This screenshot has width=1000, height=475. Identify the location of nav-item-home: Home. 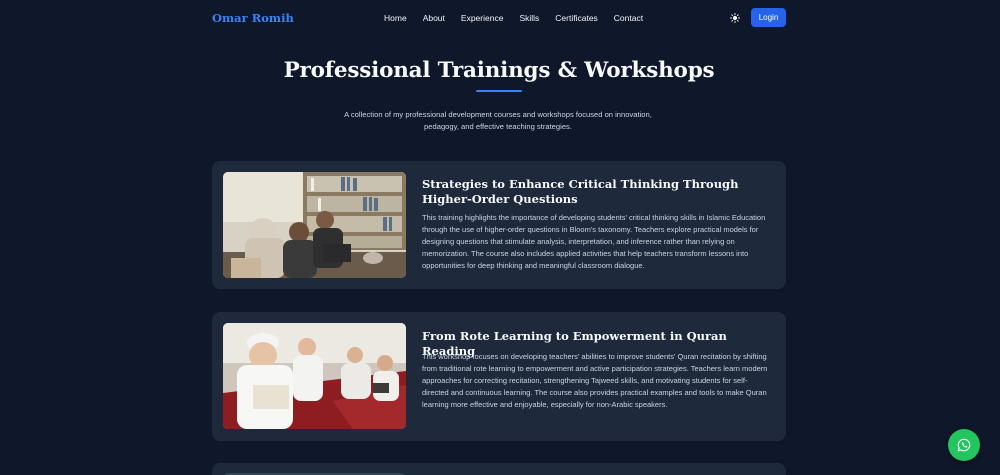
(395, 18).